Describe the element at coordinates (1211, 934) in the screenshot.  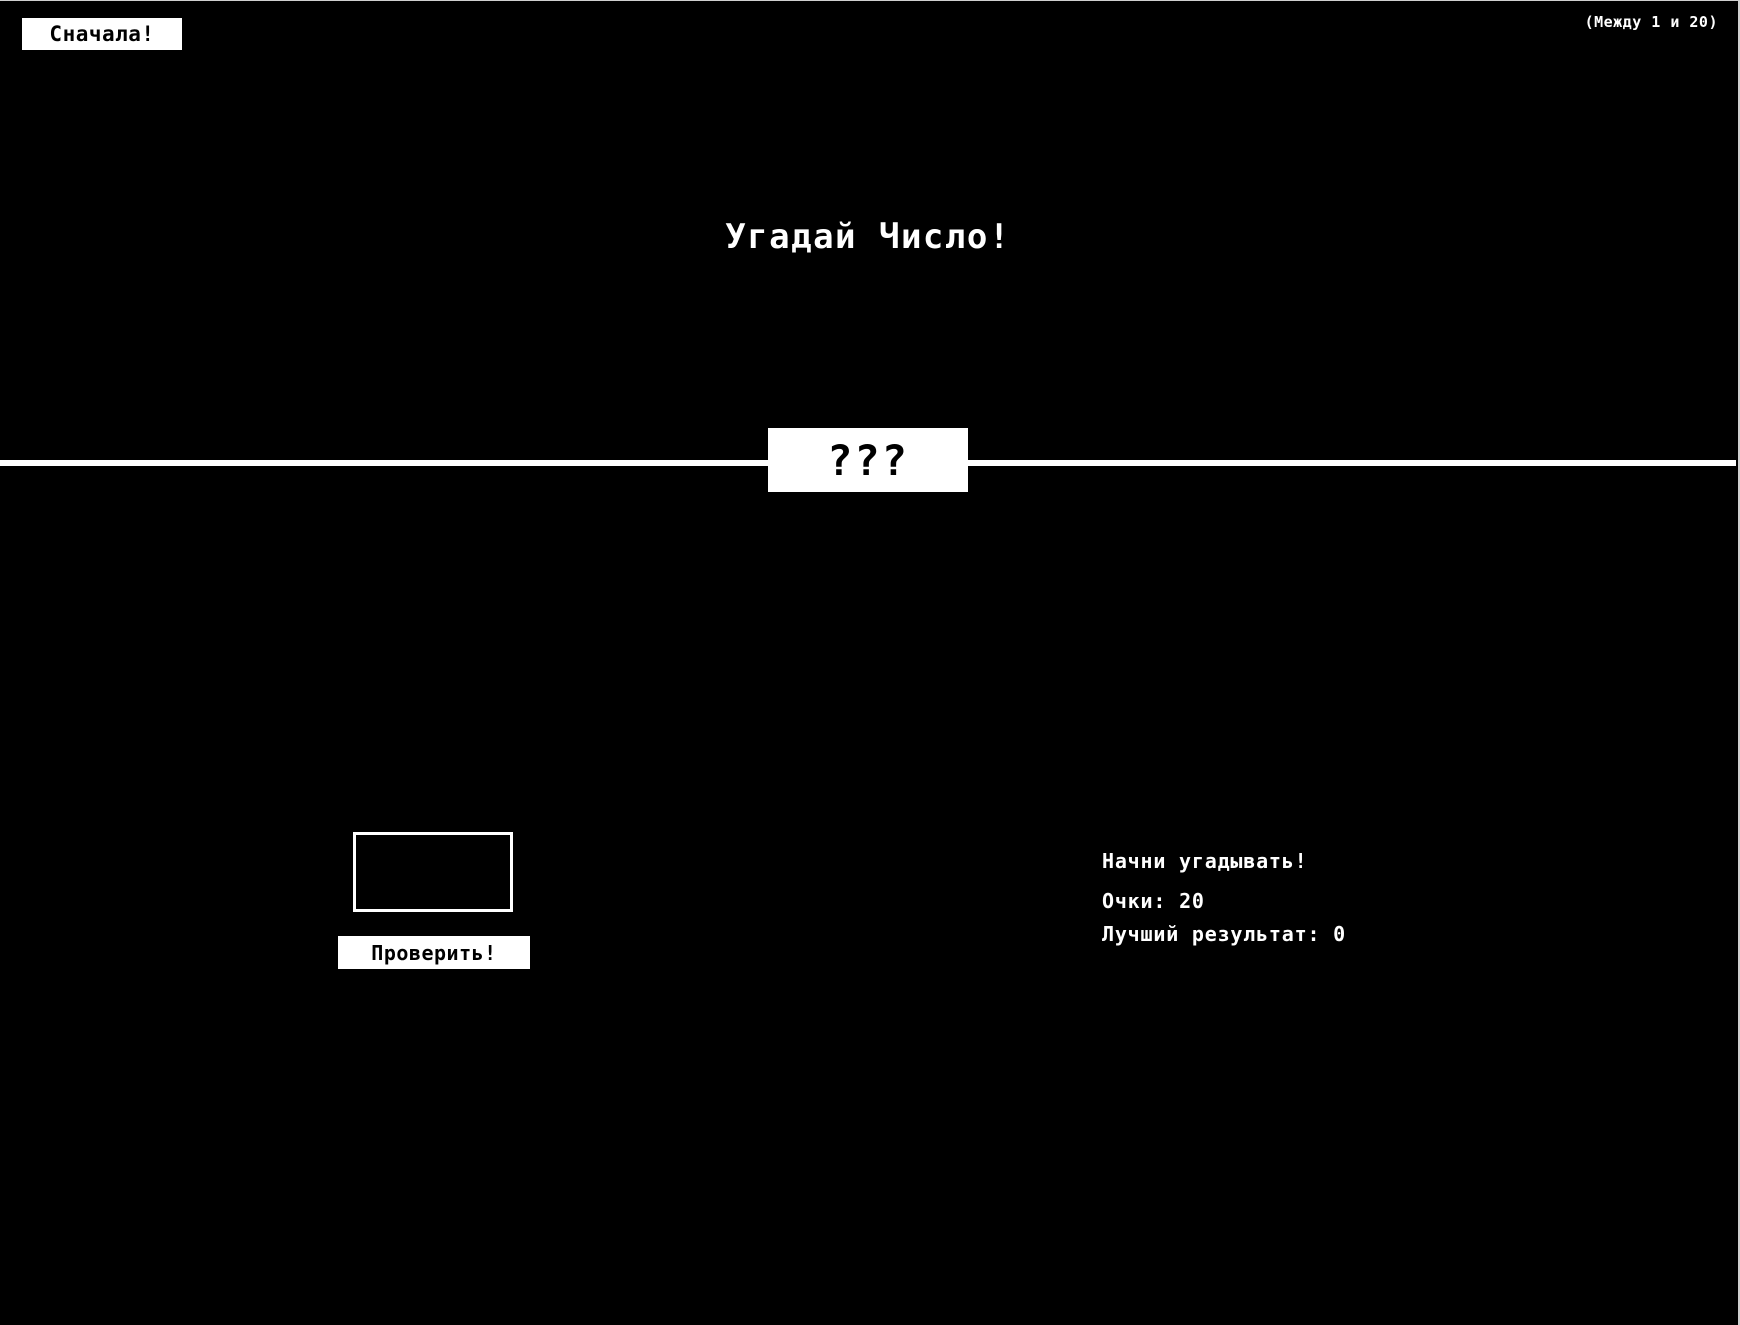
I see `highscore-label: Лучший результат:` at that location.